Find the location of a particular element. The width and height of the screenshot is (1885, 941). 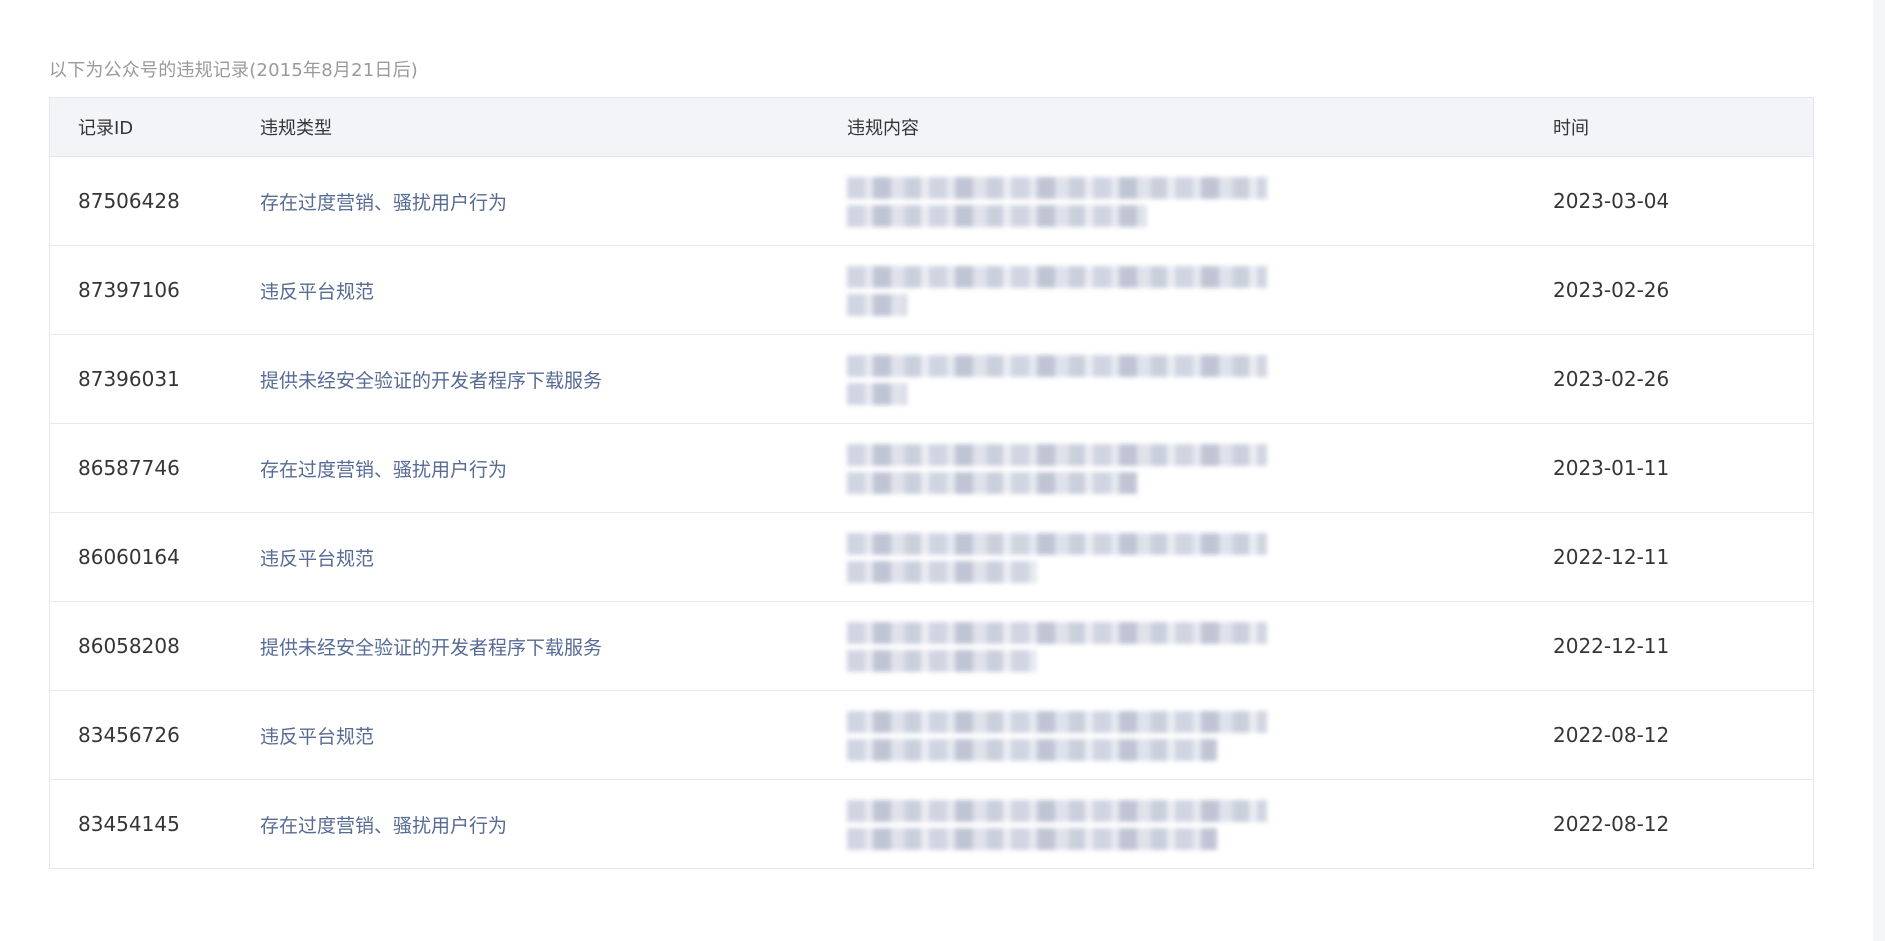

table-row: 87506428 存在过度营销、骚扰用户行为 2023-03-04 is located at coordinates (931, 201).